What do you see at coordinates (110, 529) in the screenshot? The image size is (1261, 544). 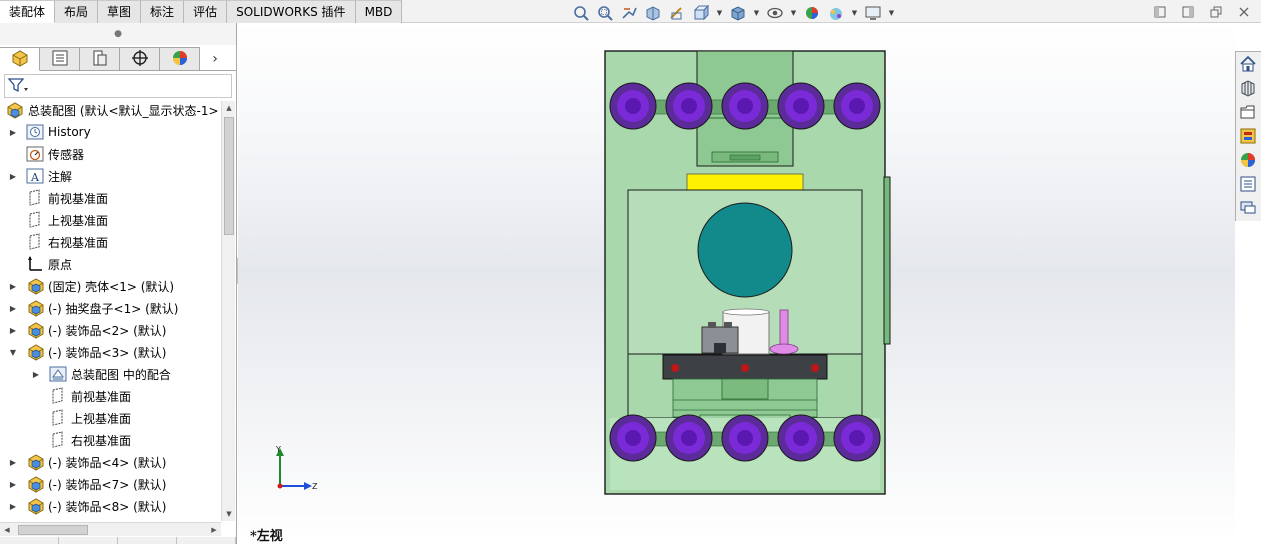 I see `tree-horizontal-scrollbar: ◀ ▶` at bounding box center [110, 529].